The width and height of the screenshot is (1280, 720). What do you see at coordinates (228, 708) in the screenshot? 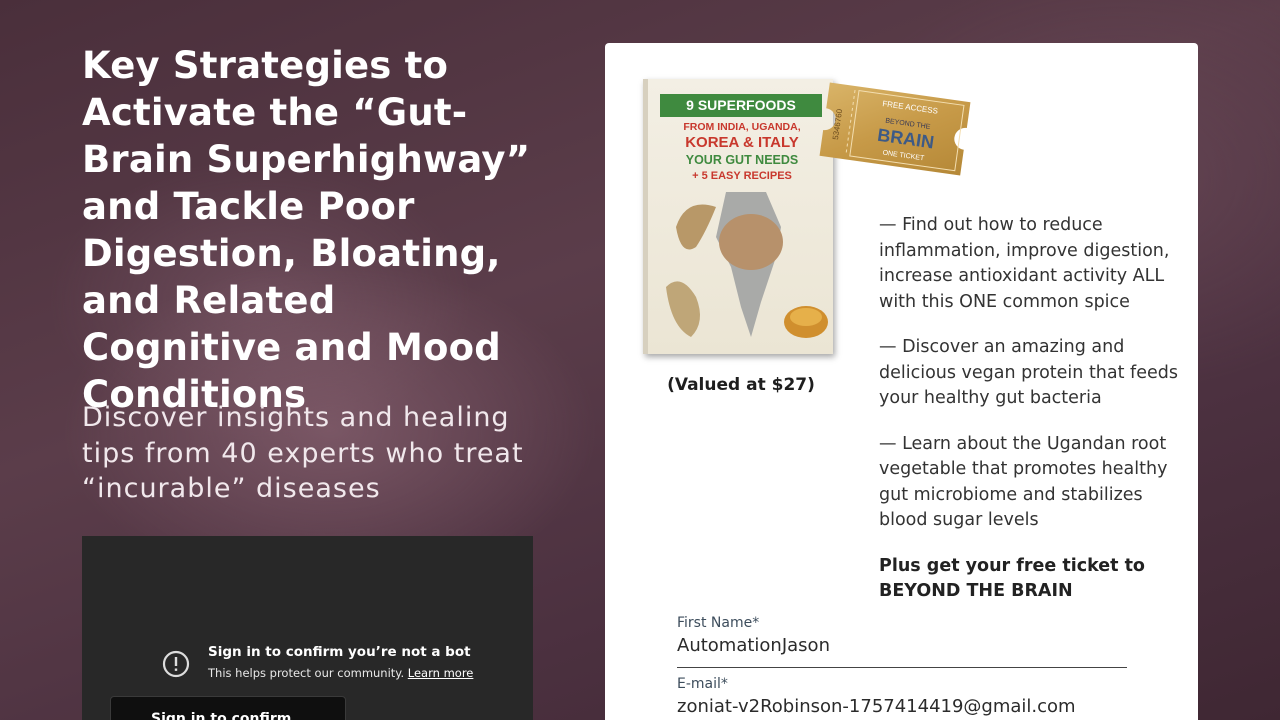
I see `sign-in-button: Sign in to confirm` at bounding box center [228, 708].